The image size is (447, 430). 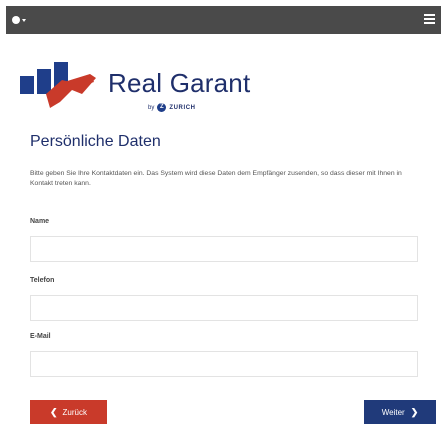 What do you see at coordinates (151, 107) in the screenshot?
I see `brand-by-text: by` at bounding box center [151, 107].